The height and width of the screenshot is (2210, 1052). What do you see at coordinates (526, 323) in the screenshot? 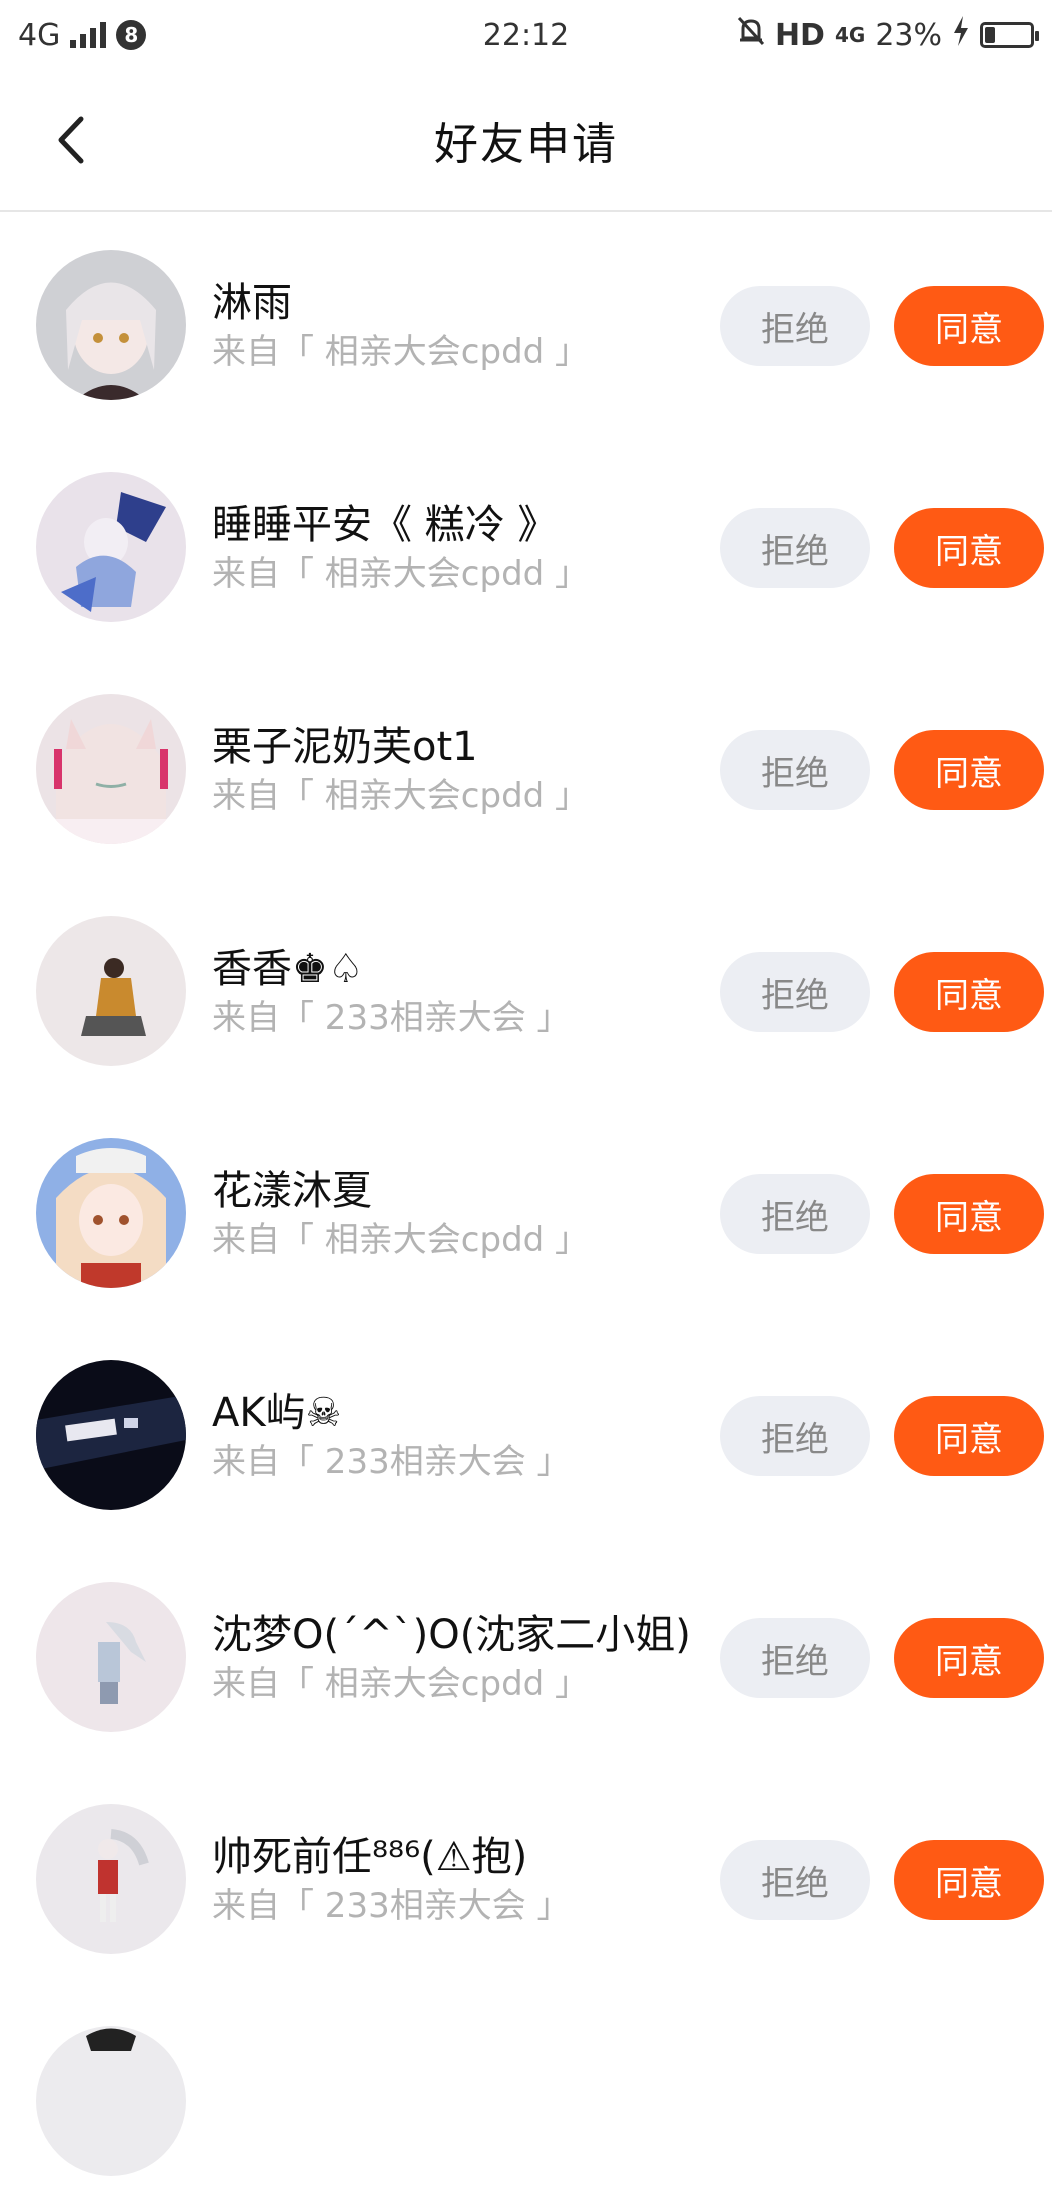
I see `list-item: 淋雨 来自「 相亲大会cpdd 」 拒绝 同意` at bounding box center [526, 323].